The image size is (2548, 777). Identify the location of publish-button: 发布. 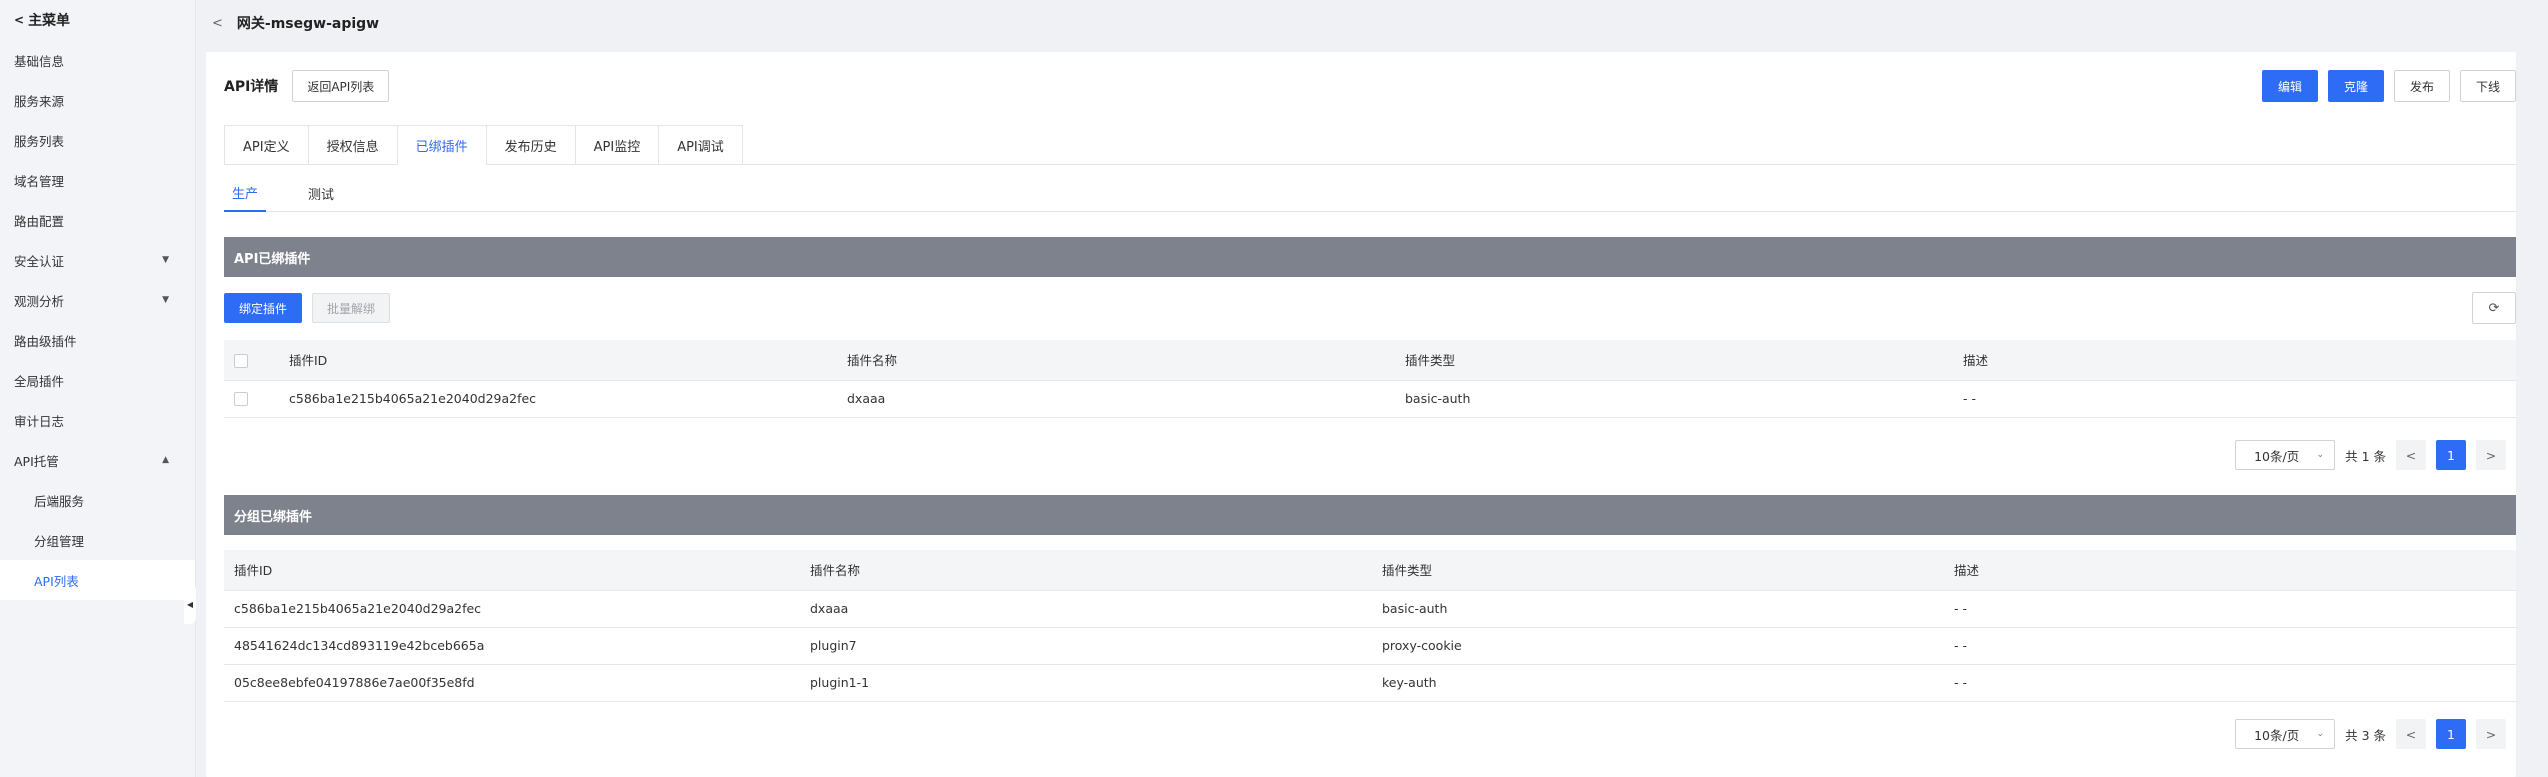
(2422, 86).